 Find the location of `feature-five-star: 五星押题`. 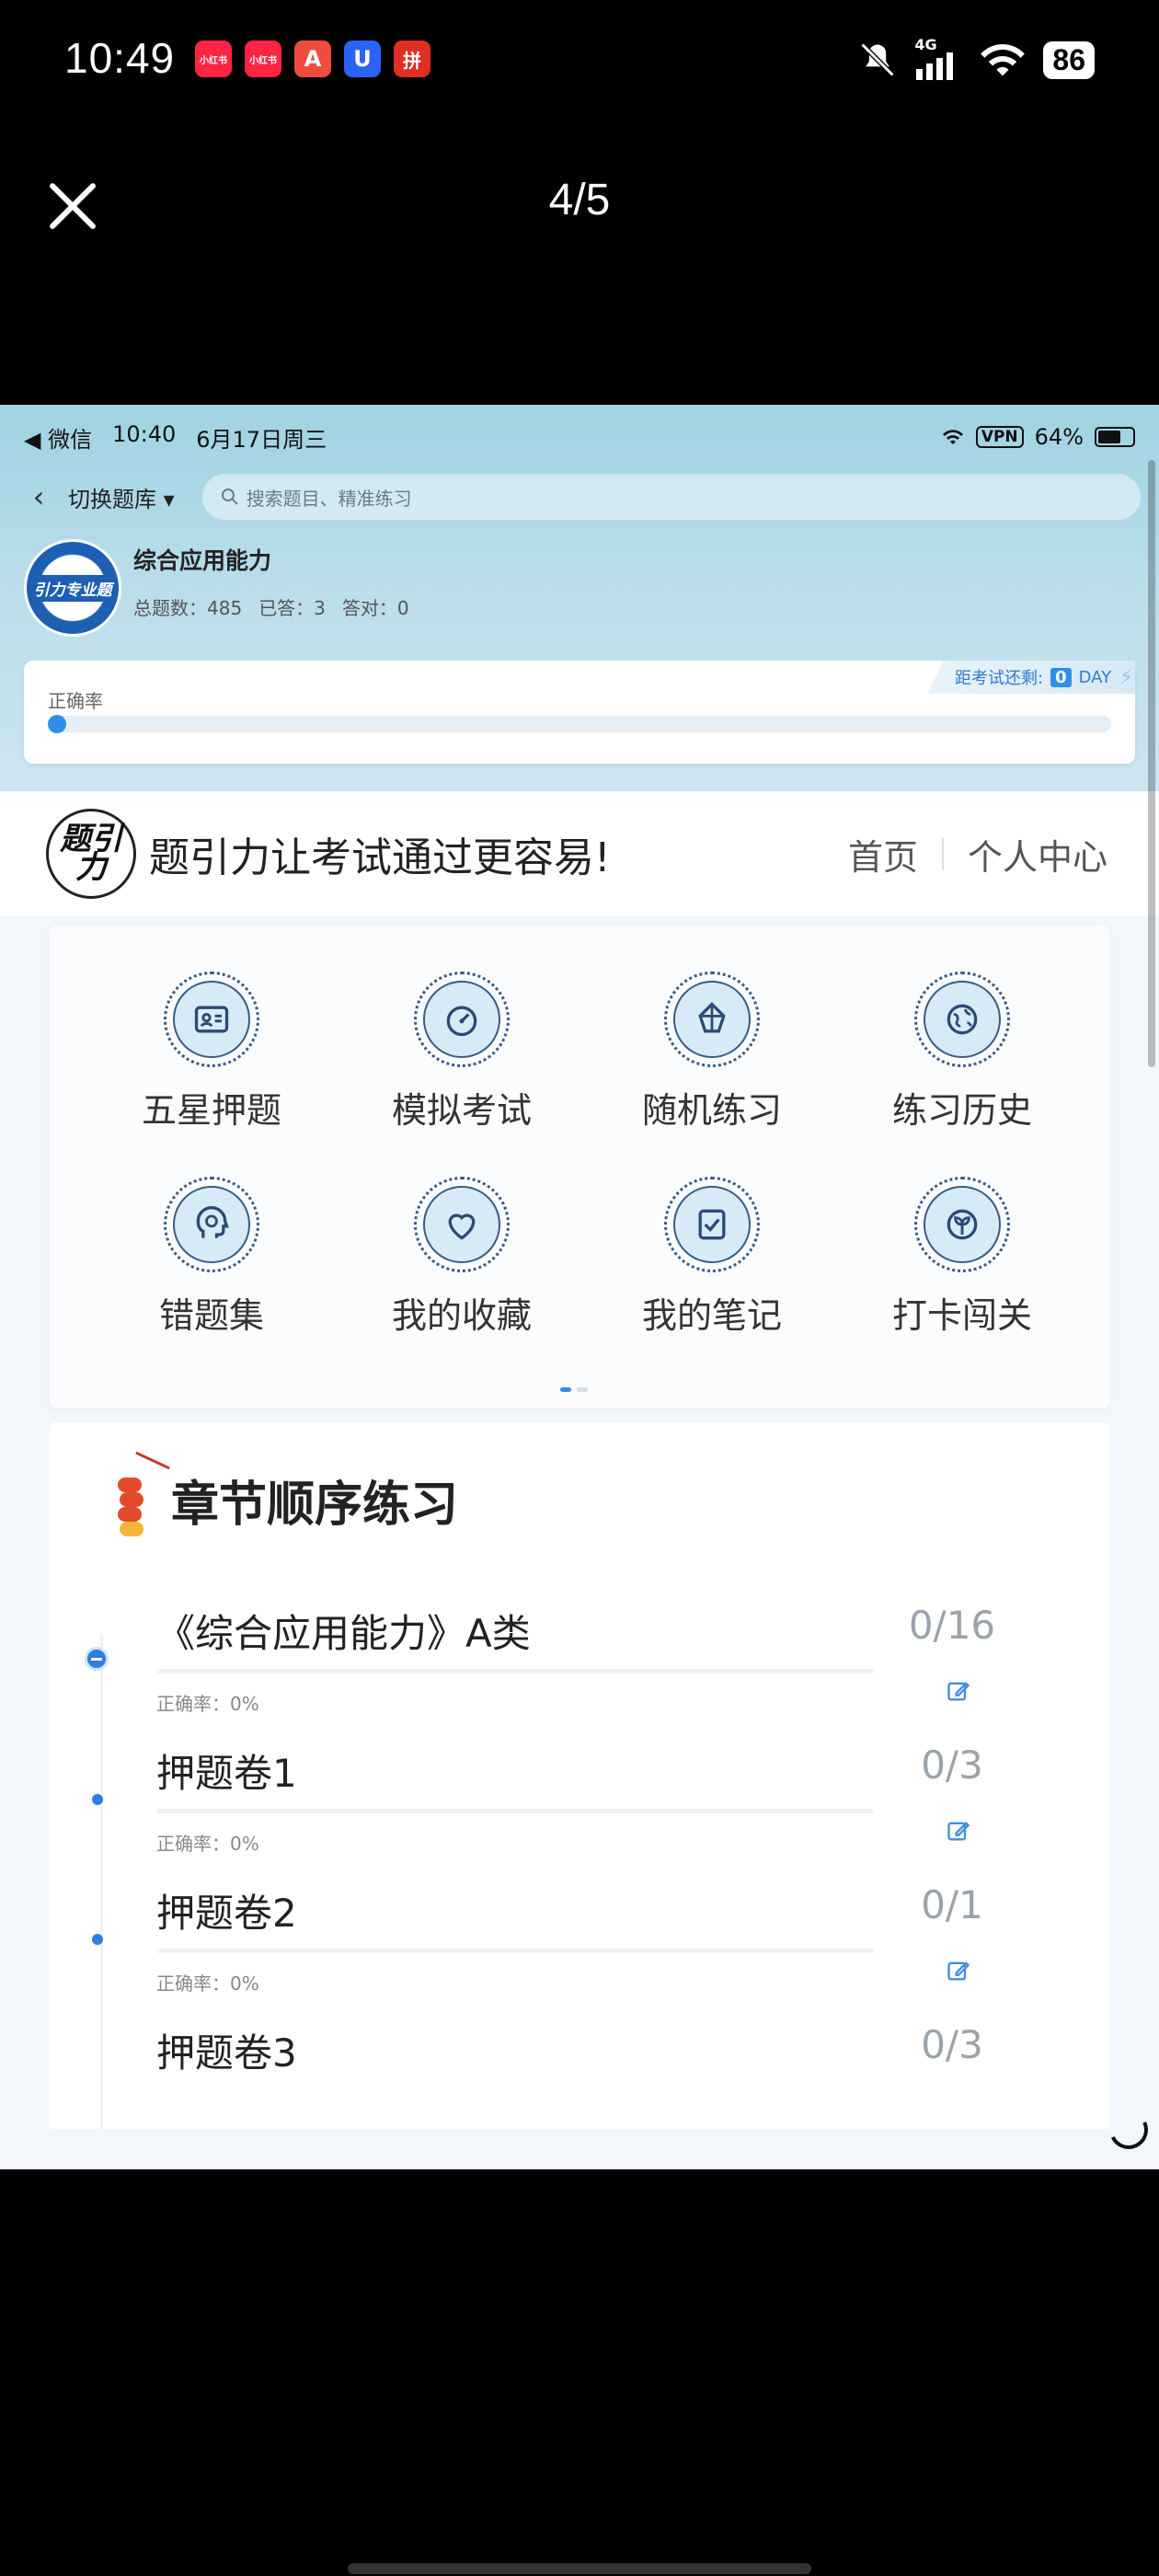

feature-five-star: 五星押题 is located at coordinates (211, 1052).